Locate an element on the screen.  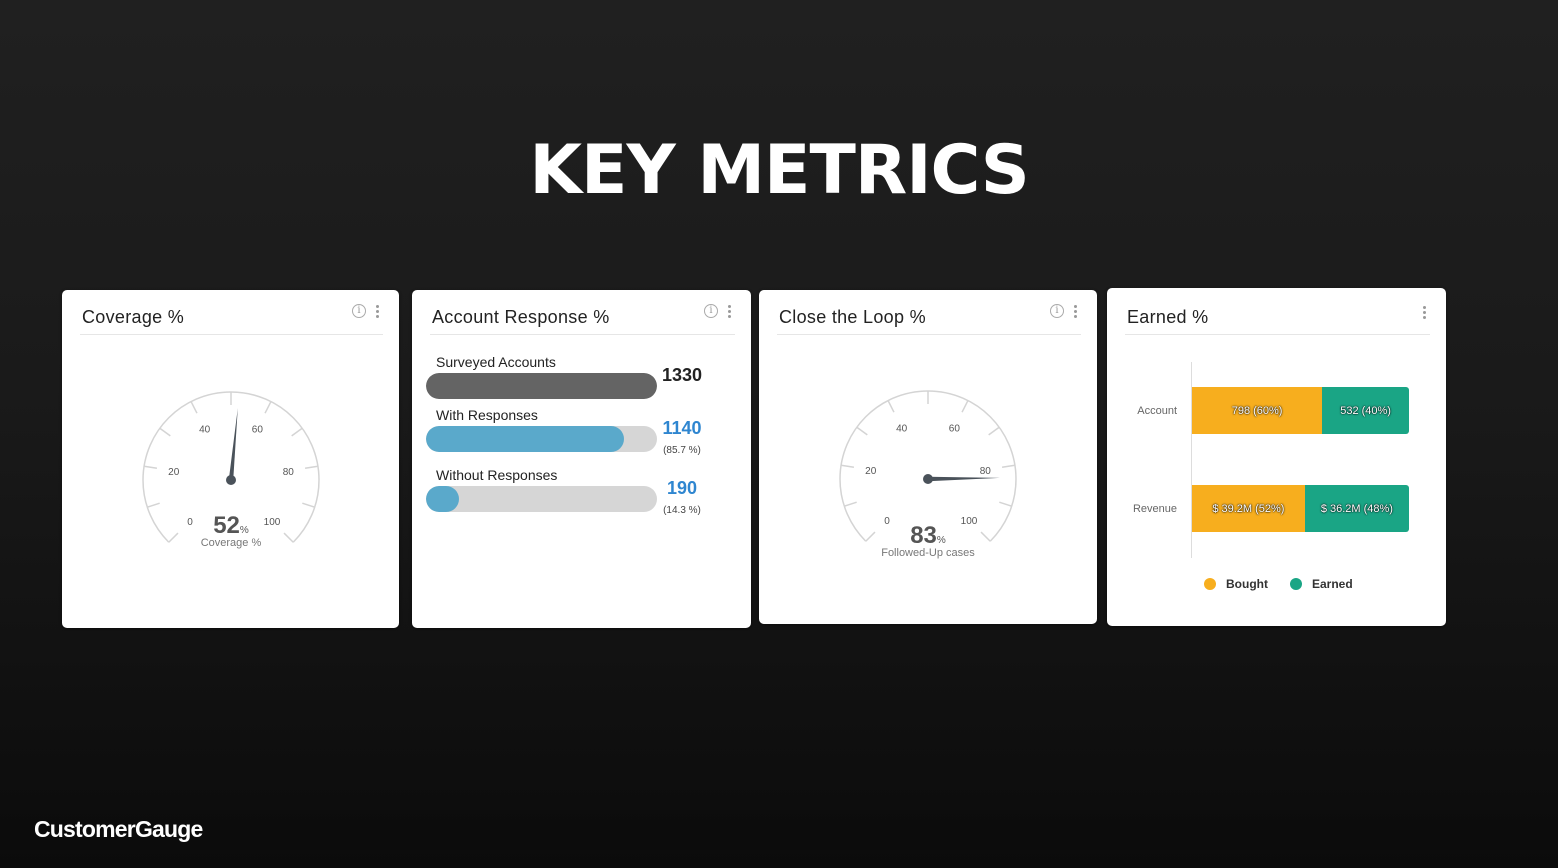
gauge-value: 52% is located at coordinates (231, 526).